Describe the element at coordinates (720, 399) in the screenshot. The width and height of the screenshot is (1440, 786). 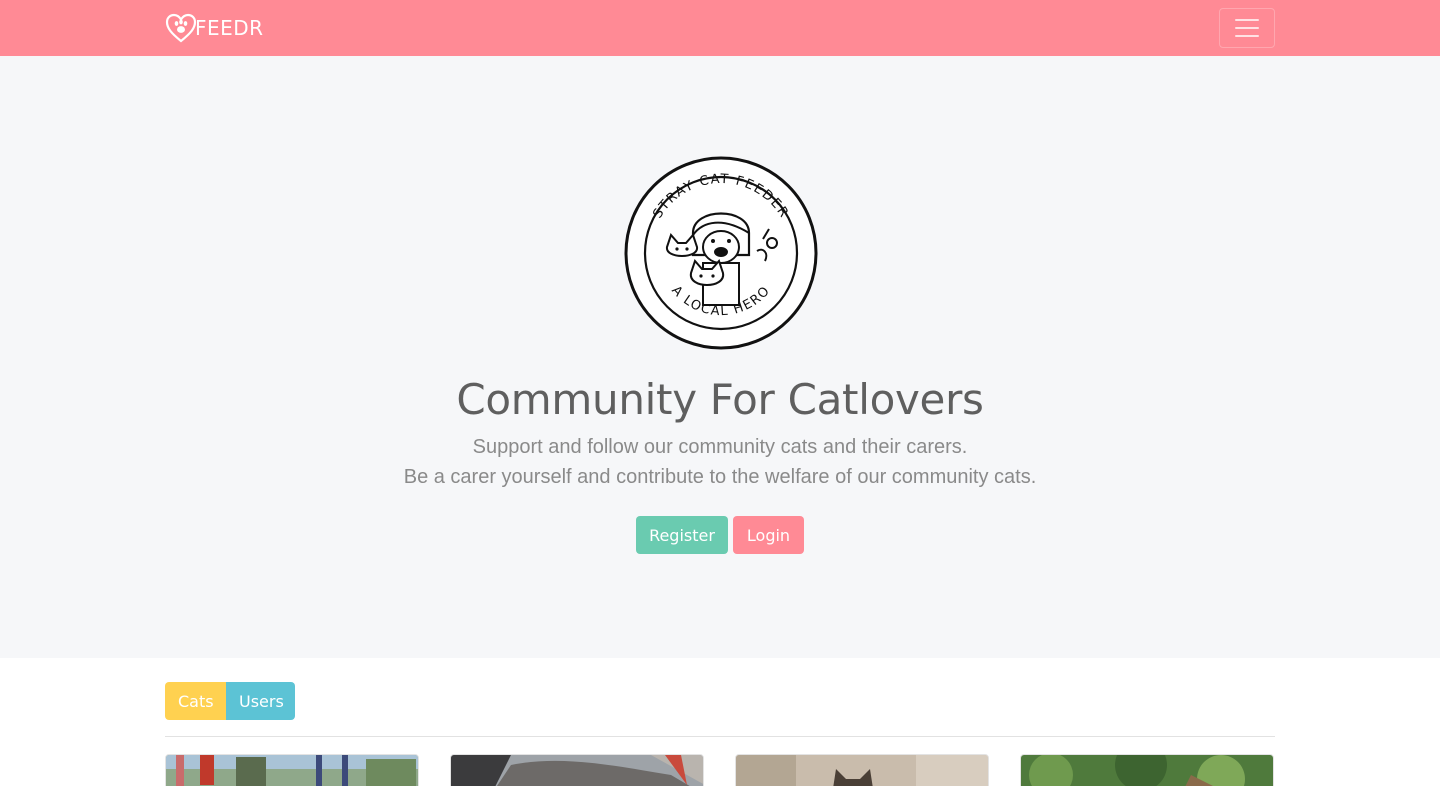
I see `page-title: Community For Catlovers` at that location.